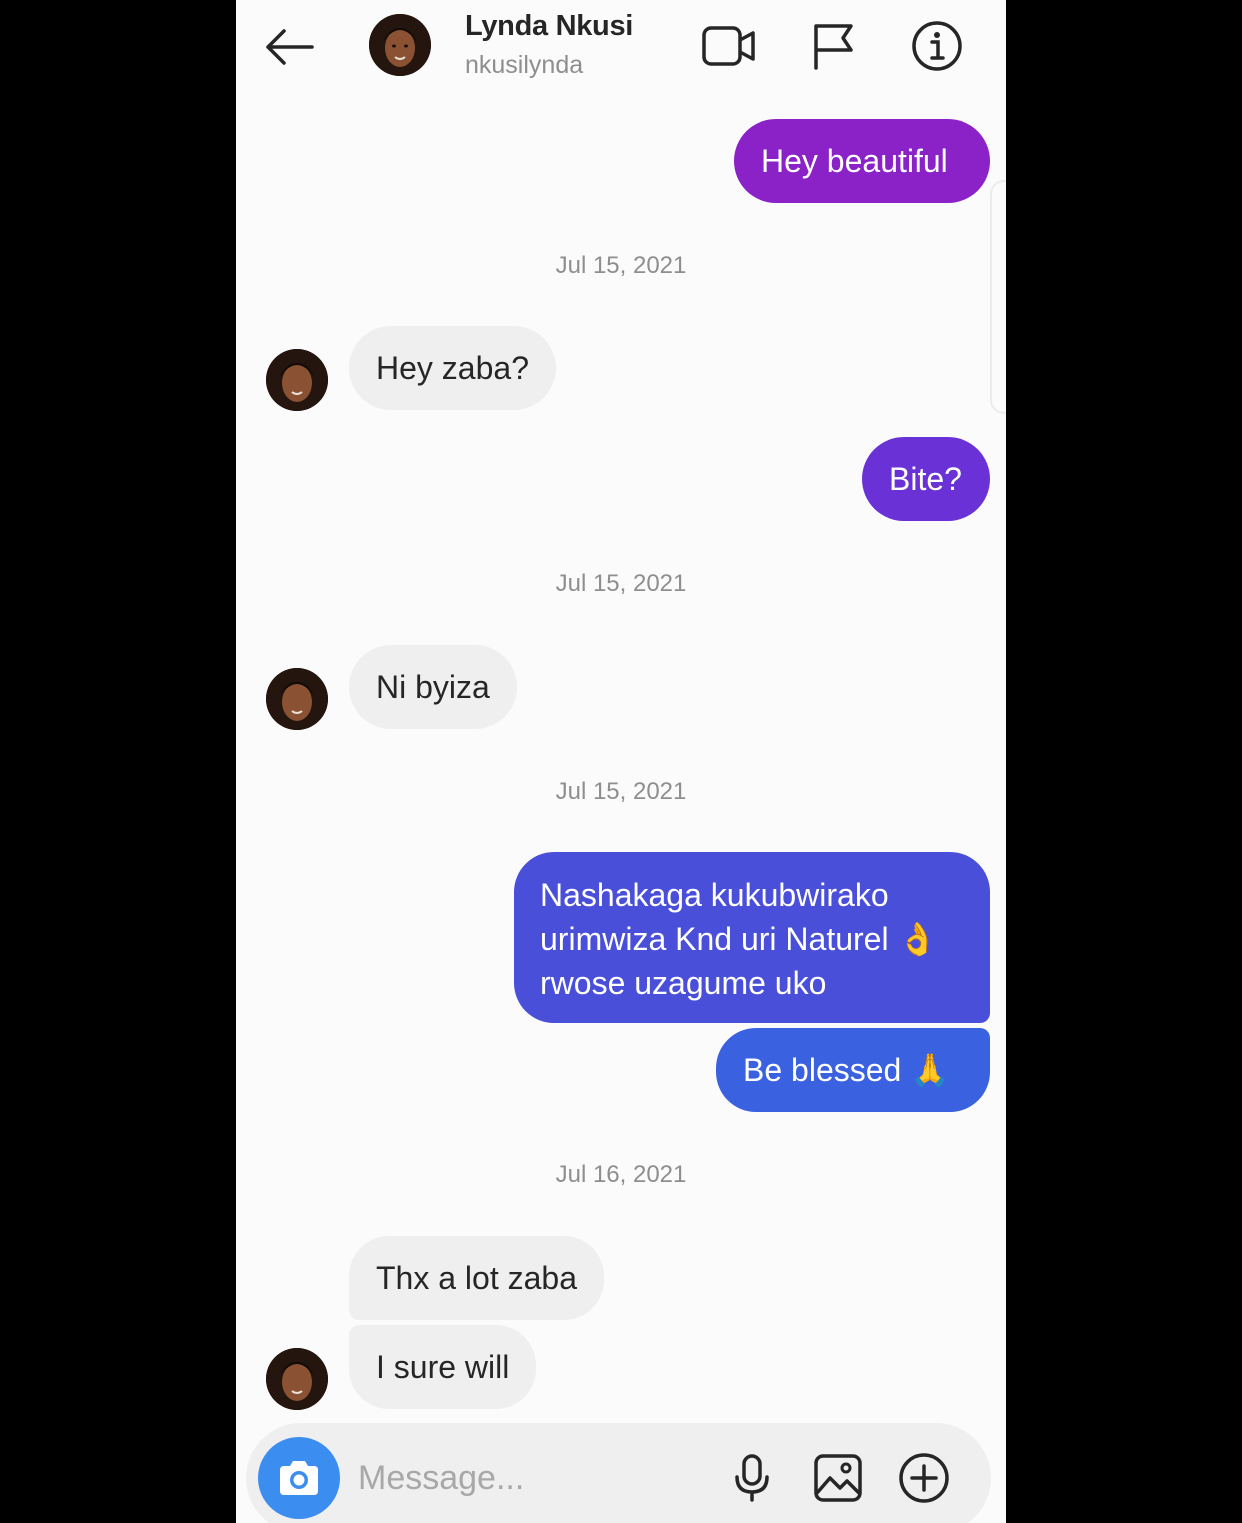 This screenshot has width=1242, height=1523. I want to click on voice-message-button, so click(752, 1478).